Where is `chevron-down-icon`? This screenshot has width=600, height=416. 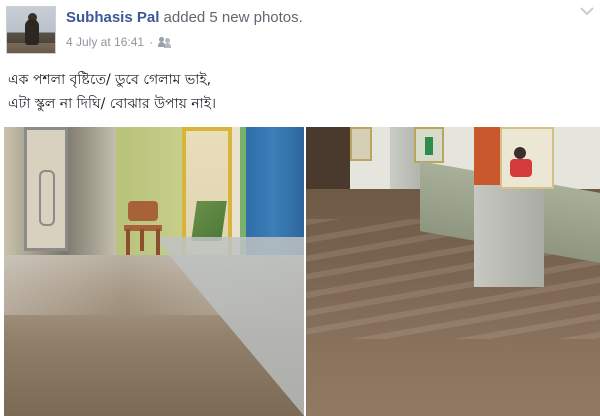
chevron-down-icon is located at coordinates (587, 11).